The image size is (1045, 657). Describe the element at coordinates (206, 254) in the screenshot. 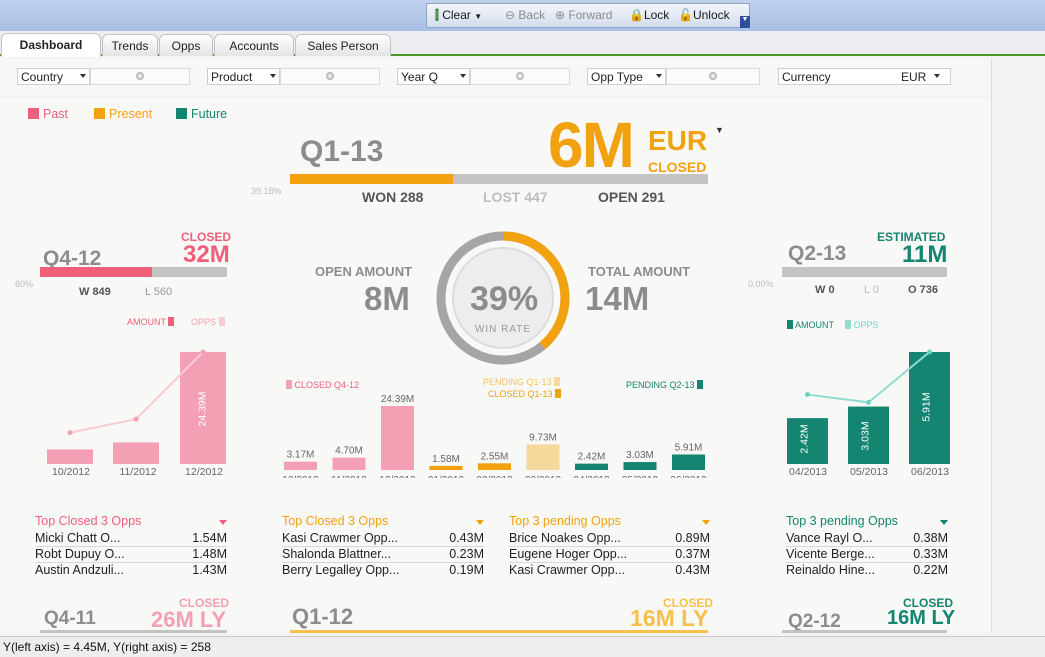

I see `left-closed-amount: 32M` at that location.